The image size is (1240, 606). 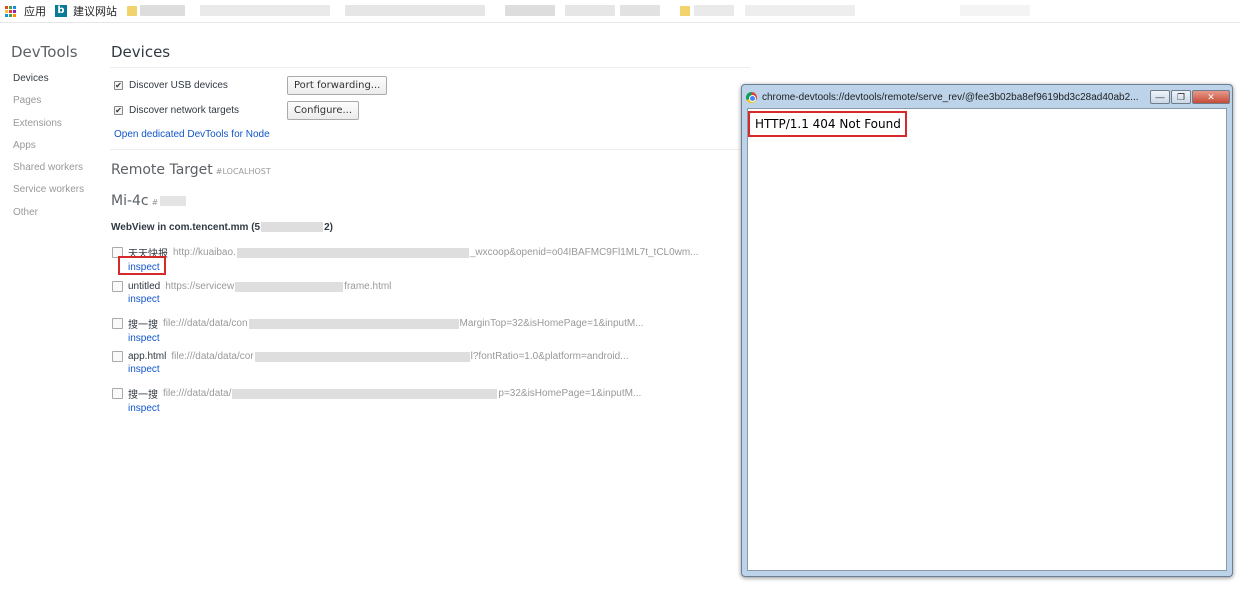 What do you see at coordinates (141, 52) in the screenshot?
I see `page-title: Devices` at bounding box center [141, 52].